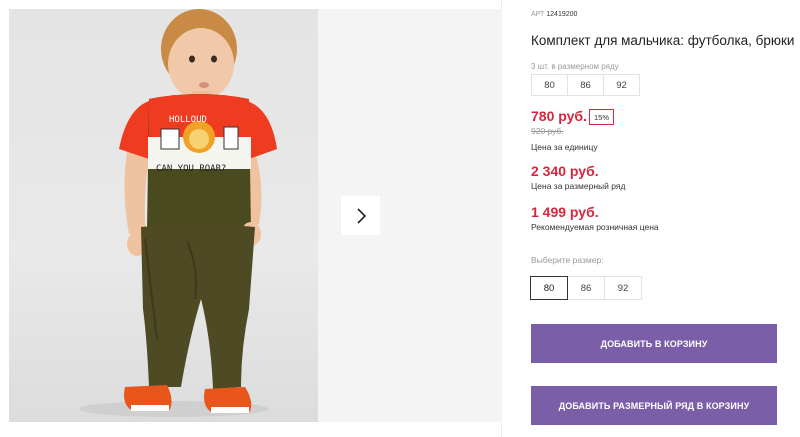 This screenshot has width=800, height=437. Describe the element at coordinates (549, 85) in the screenshot. I see `row-size-80: 80` at that location.